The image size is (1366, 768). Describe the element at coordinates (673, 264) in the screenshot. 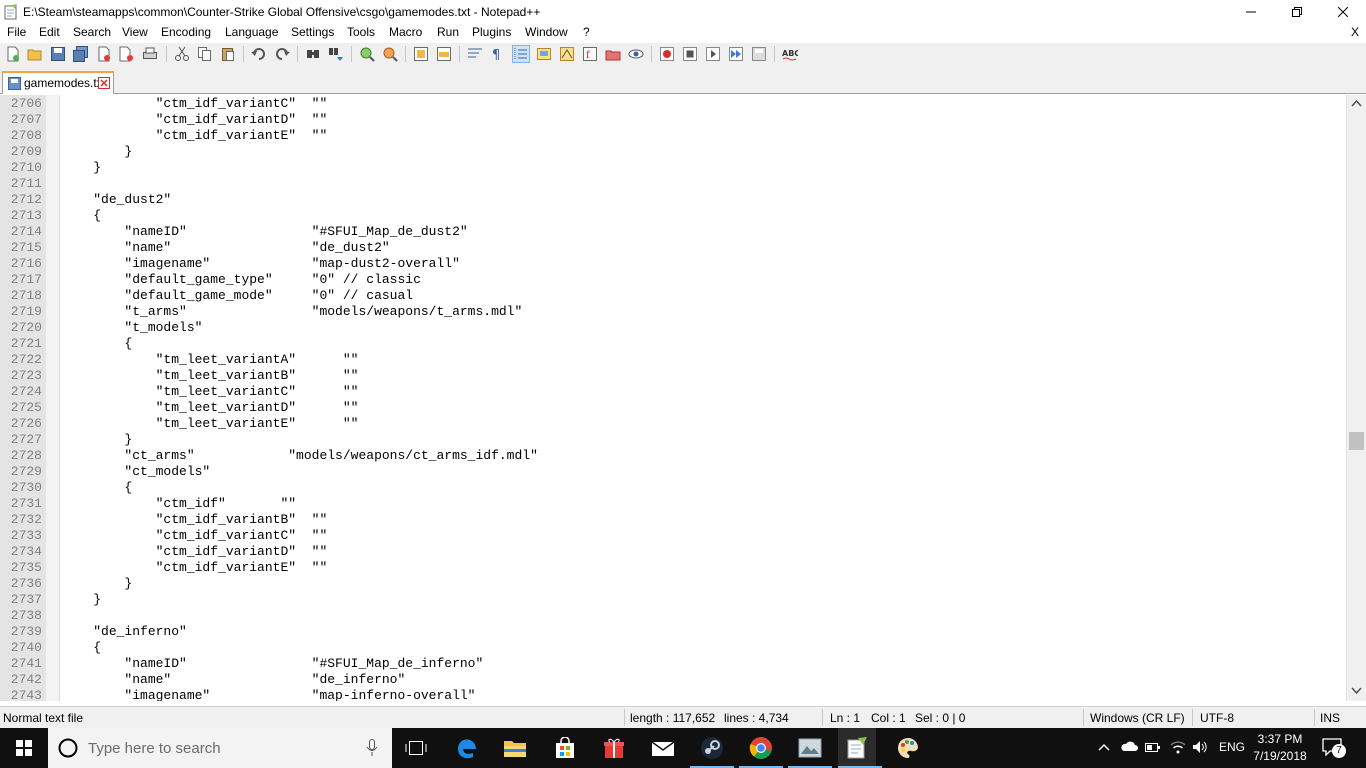

I see `code-line: 2716 "imagename" "map-dust2-overall"` at that location.